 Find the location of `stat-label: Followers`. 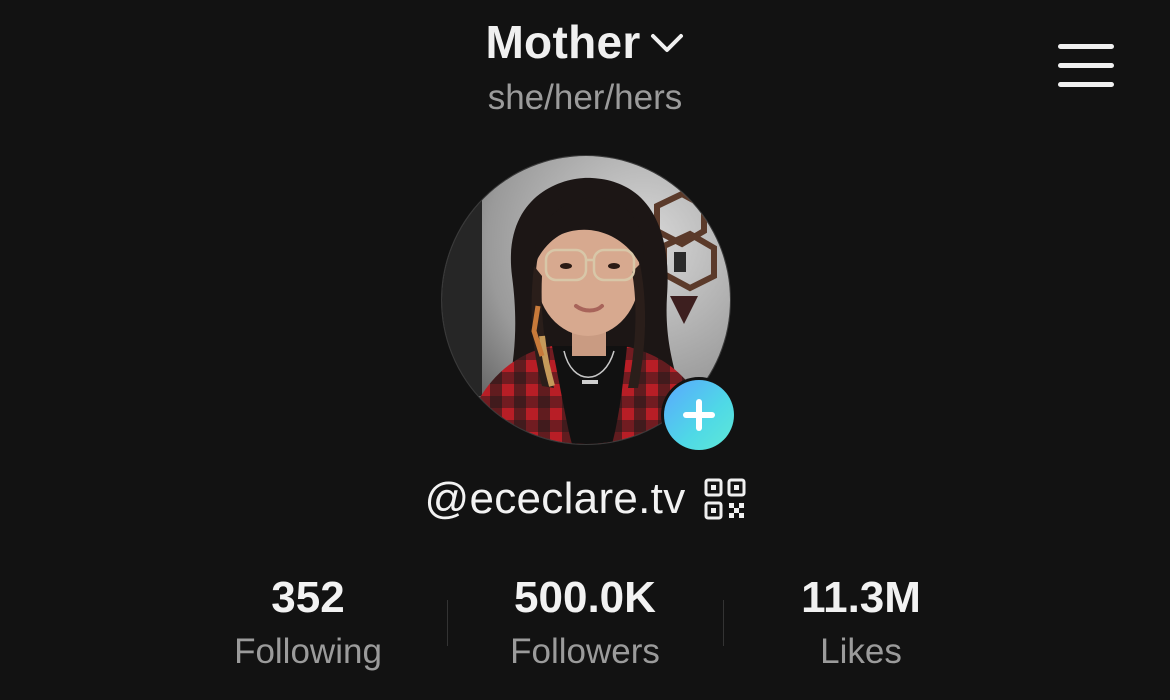

stat-label: Followers is located at coordinates (585, 651).